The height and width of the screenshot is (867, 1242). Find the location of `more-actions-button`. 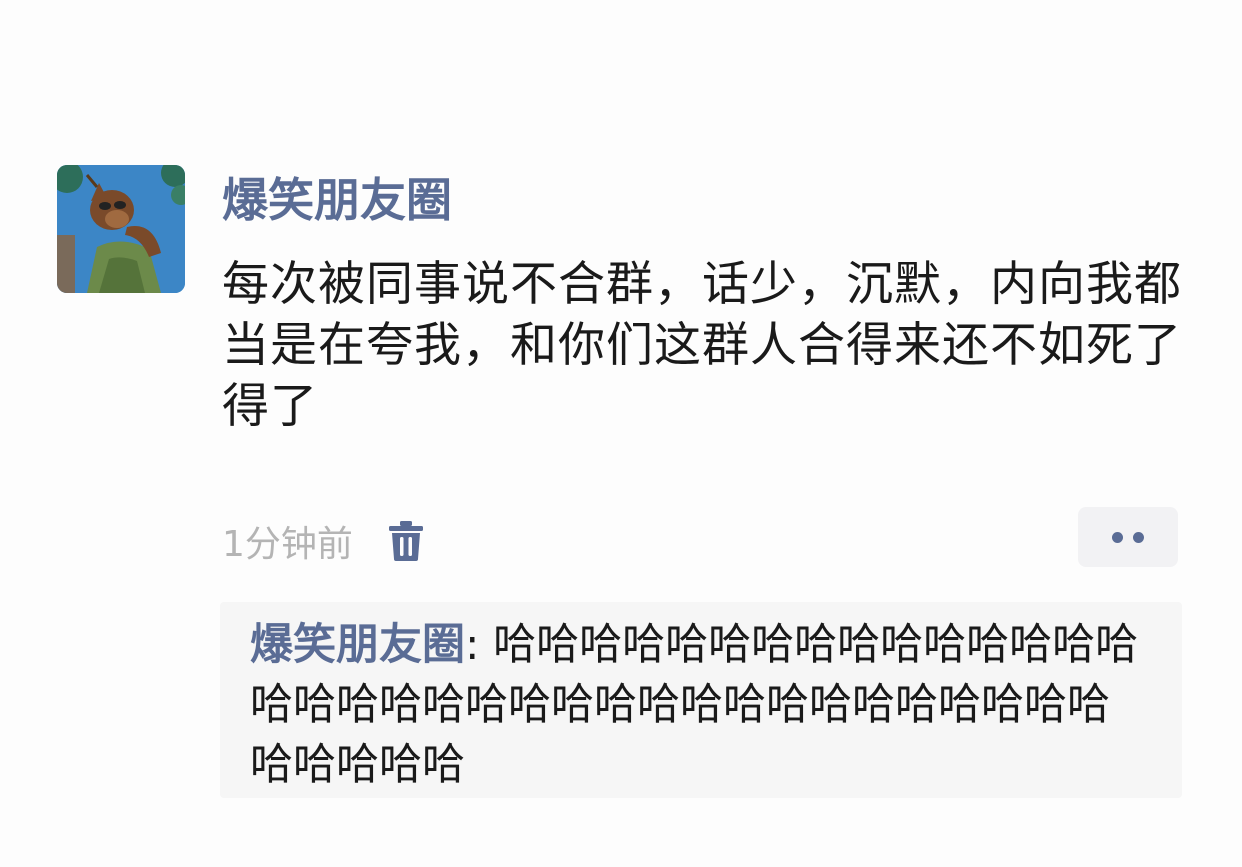

more-actions-button is located at coordinates (1128, 537).